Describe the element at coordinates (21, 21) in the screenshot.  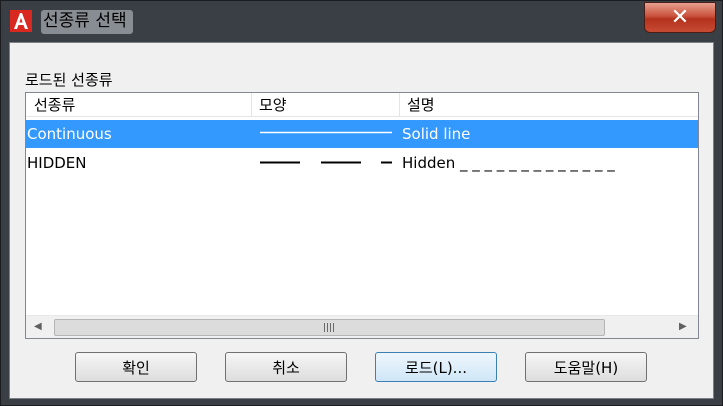
I see `autocad-logo-icon` at that location.